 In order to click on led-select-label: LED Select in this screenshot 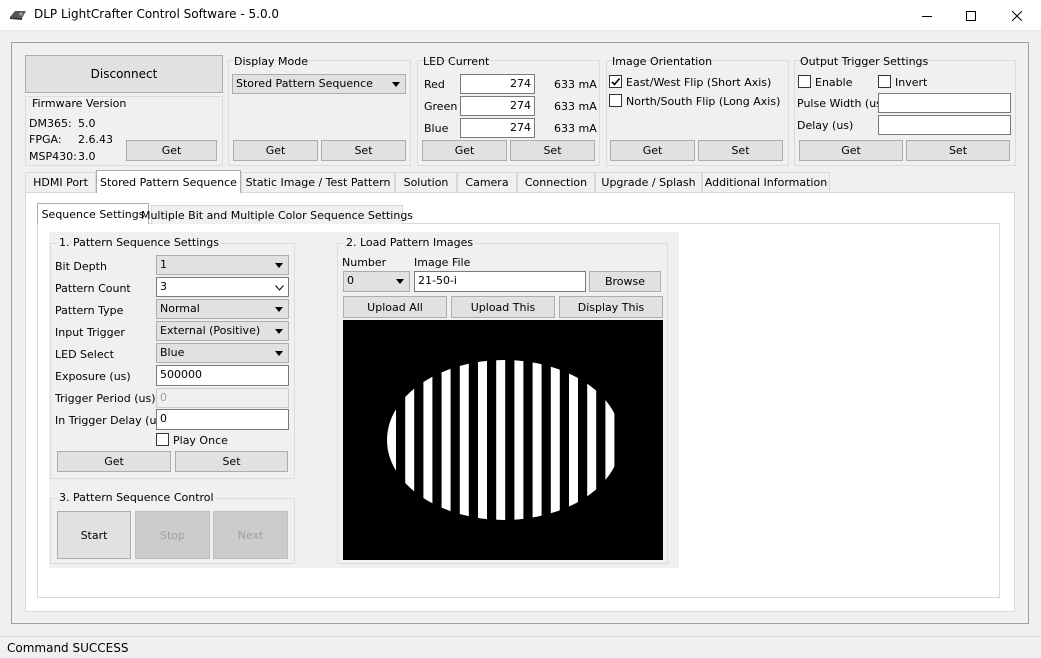, I will do `click(84, 354)`.